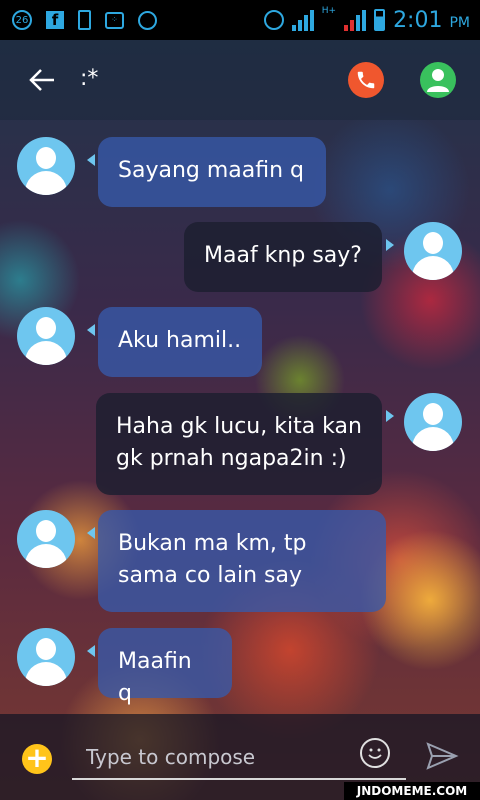 Image resolution: width=480 pixels, height=800 pixels. What do you see at coordinates (273, 20) in the screenshot?
I see `alarm-icon` at bounding box center [273, 20].